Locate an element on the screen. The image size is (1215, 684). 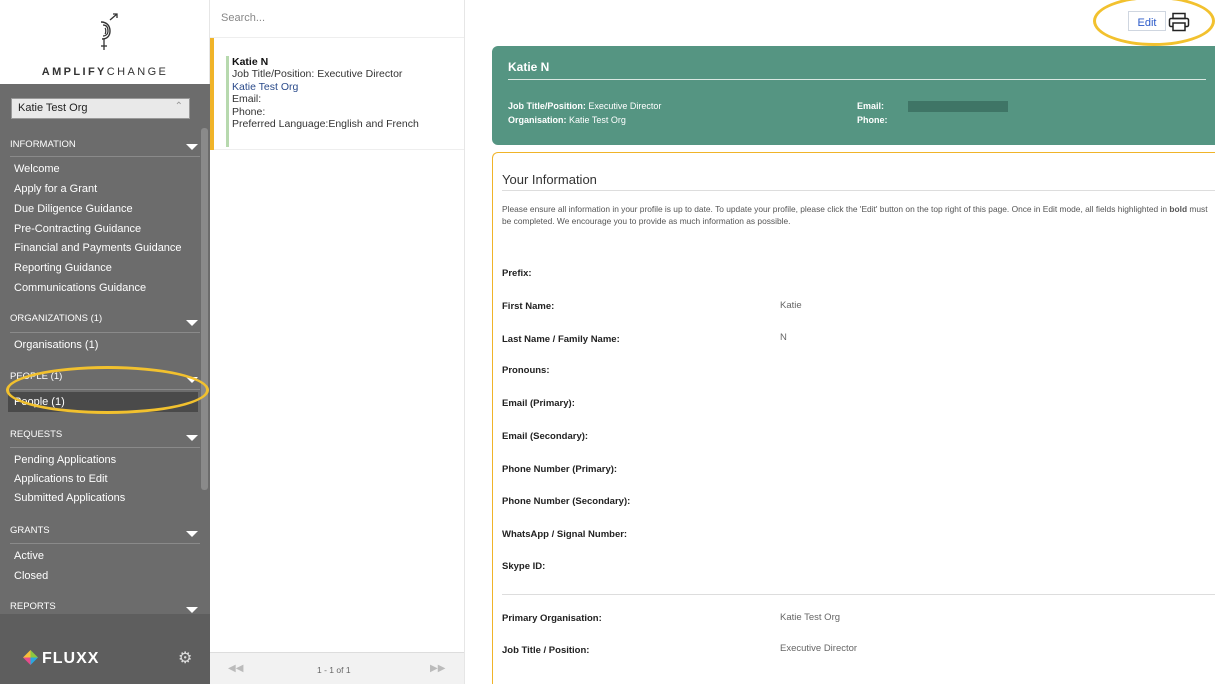
logo-area: AMPLIFYCHANGE is located at coordinates (105, 42).